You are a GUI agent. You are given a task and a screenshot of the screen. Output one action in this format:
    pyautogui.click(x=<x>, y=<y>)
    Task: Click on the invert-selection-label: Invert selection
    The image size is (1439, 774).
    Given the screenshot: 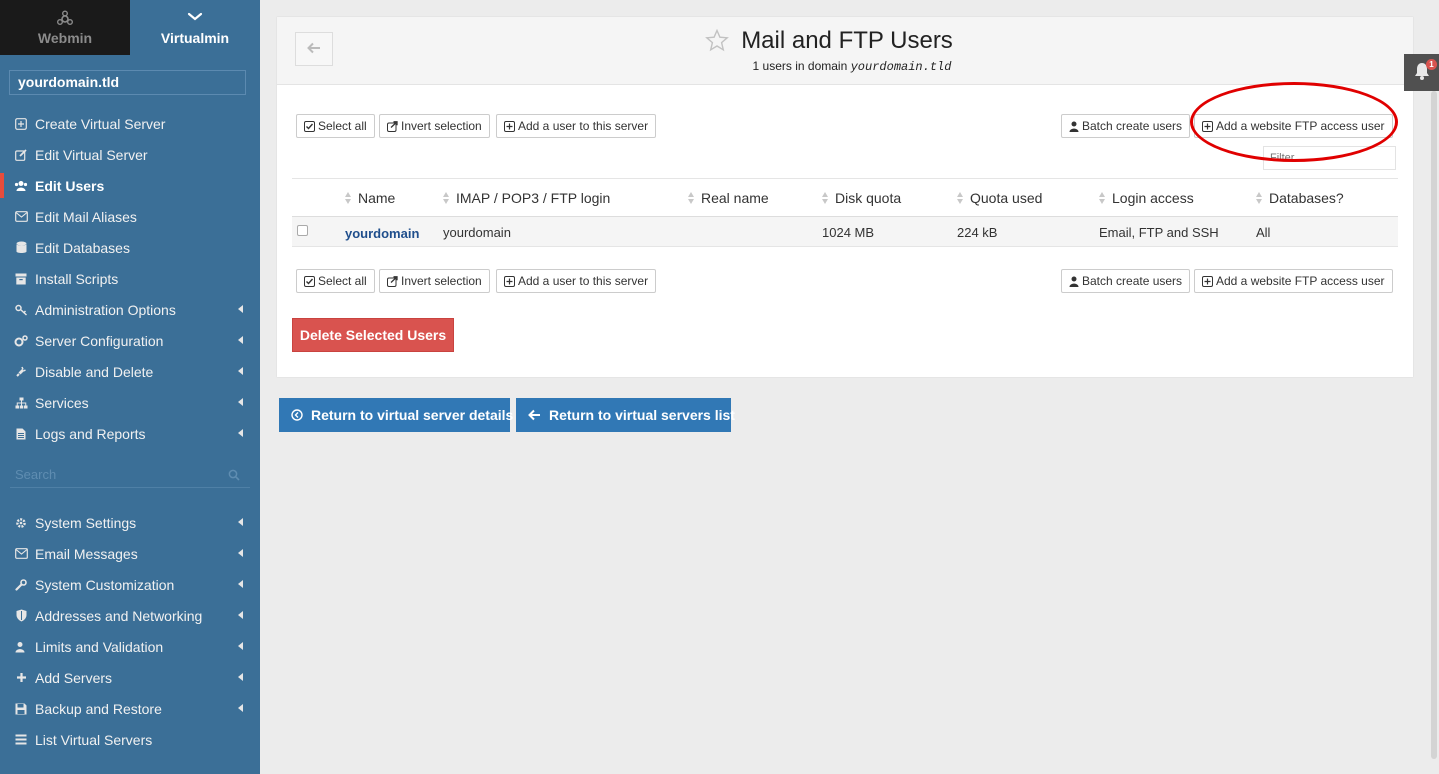 What is the action you would take?
    pyautogui.click(x=441, y=126)
    